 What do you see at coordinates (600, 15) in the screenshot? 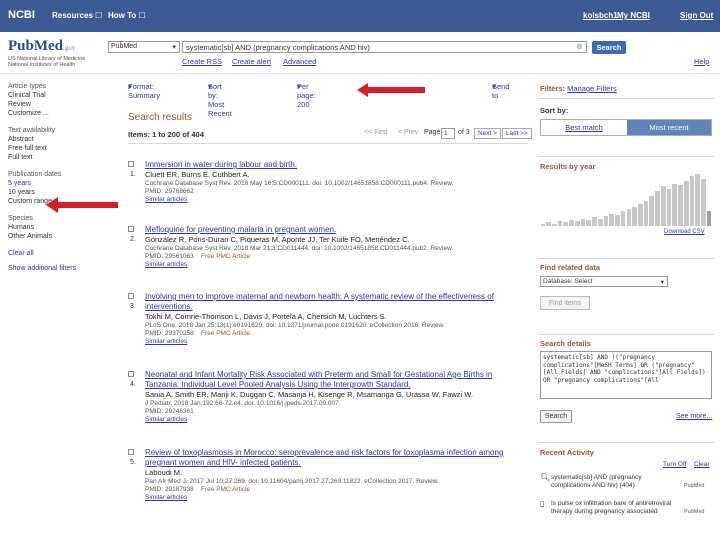
I see `username-link: kolsbch1` at bounding box center [600, 15].